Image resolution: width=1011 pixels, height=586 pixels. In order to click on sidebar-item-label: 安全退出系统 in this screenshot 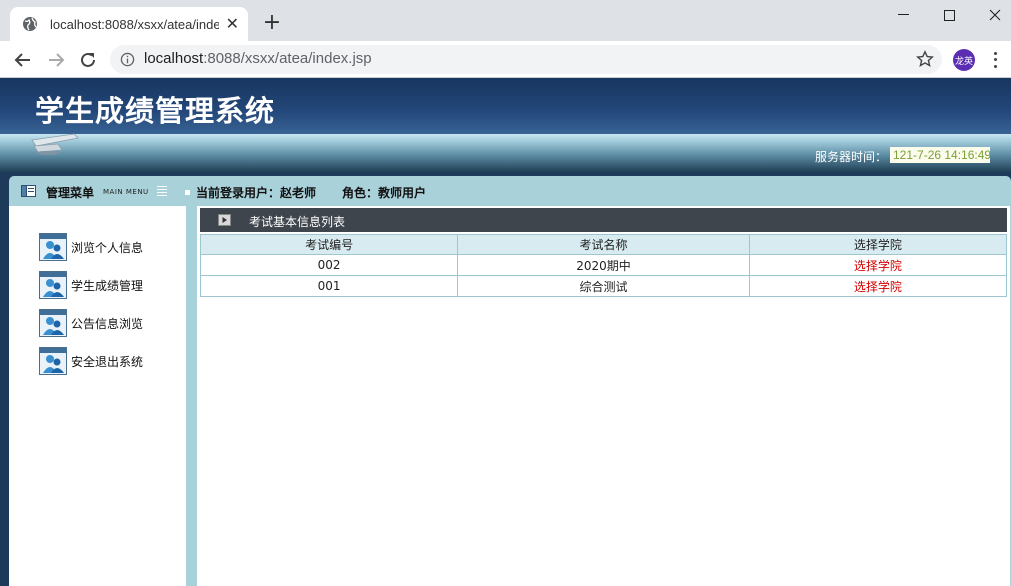, I will do `click(107, 361)`.